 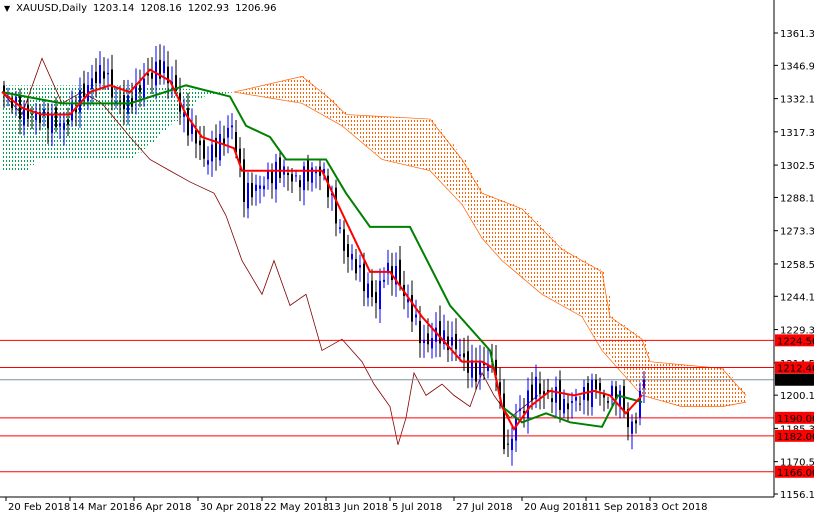 What do you see at coordinates (797, 166) in the screenshot?
I see `y-tick-label: 1302.50` at bounding box center [797, 166].